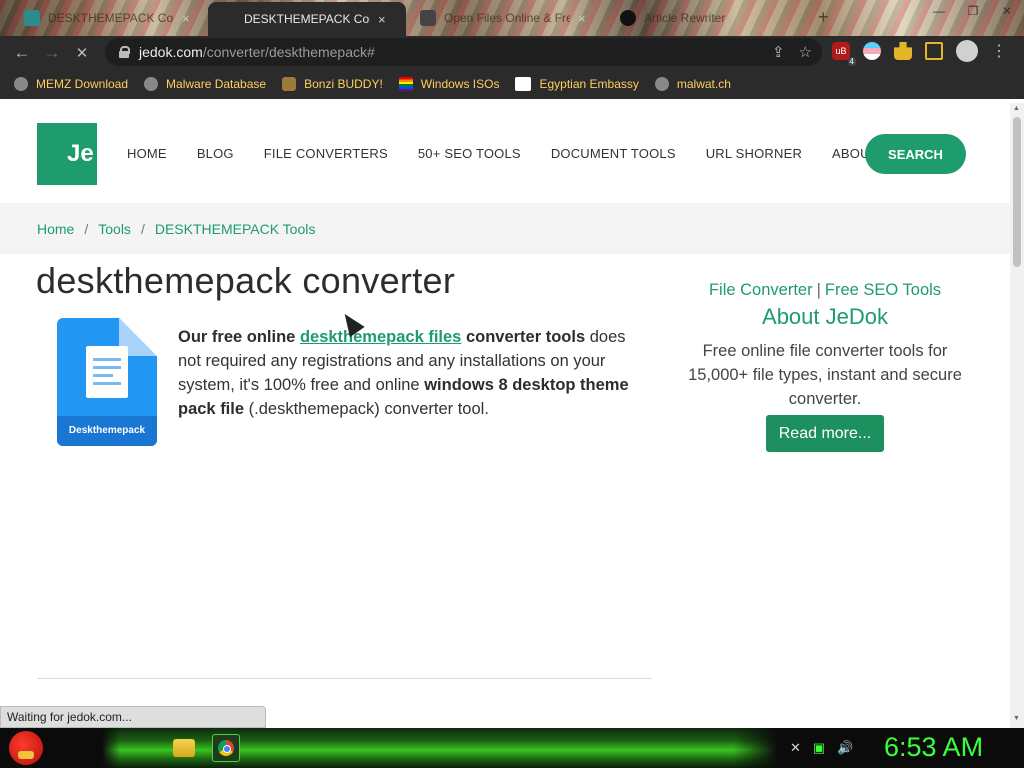 The image size is (1024, 768). What do you see at coordinates (967, 51) in the screenshot?
I see `profile-icon` at bounding box center [967, 51].